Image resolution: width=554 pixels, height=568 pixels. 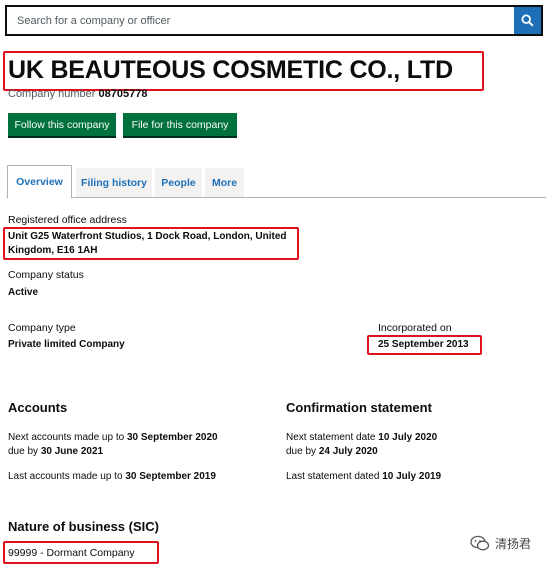 I want to click on wechat-icon, so click(x=480, y=543).